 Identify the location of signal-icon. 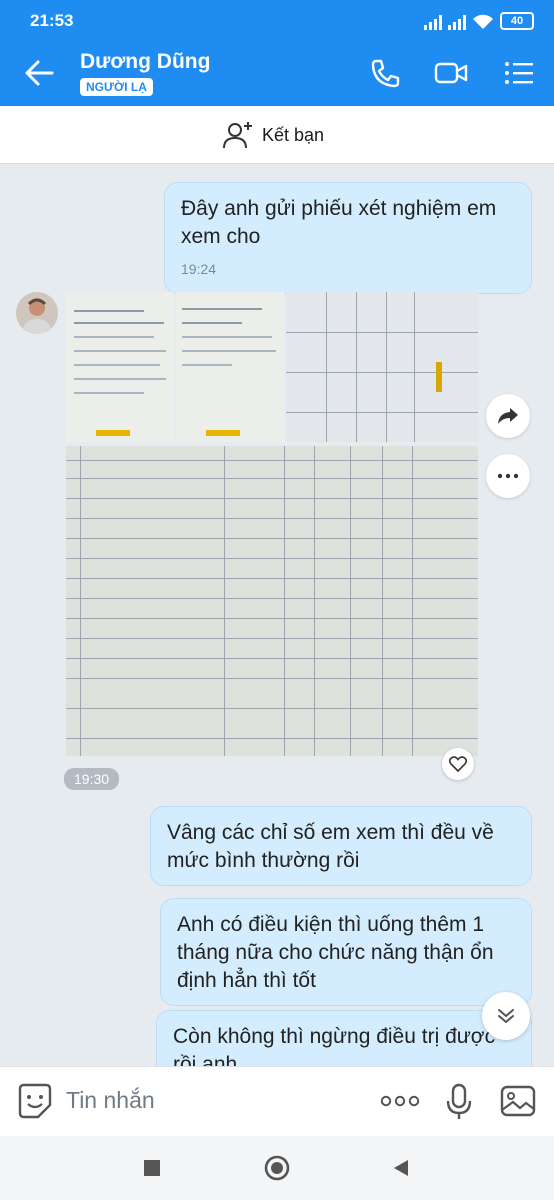
(433, 22).